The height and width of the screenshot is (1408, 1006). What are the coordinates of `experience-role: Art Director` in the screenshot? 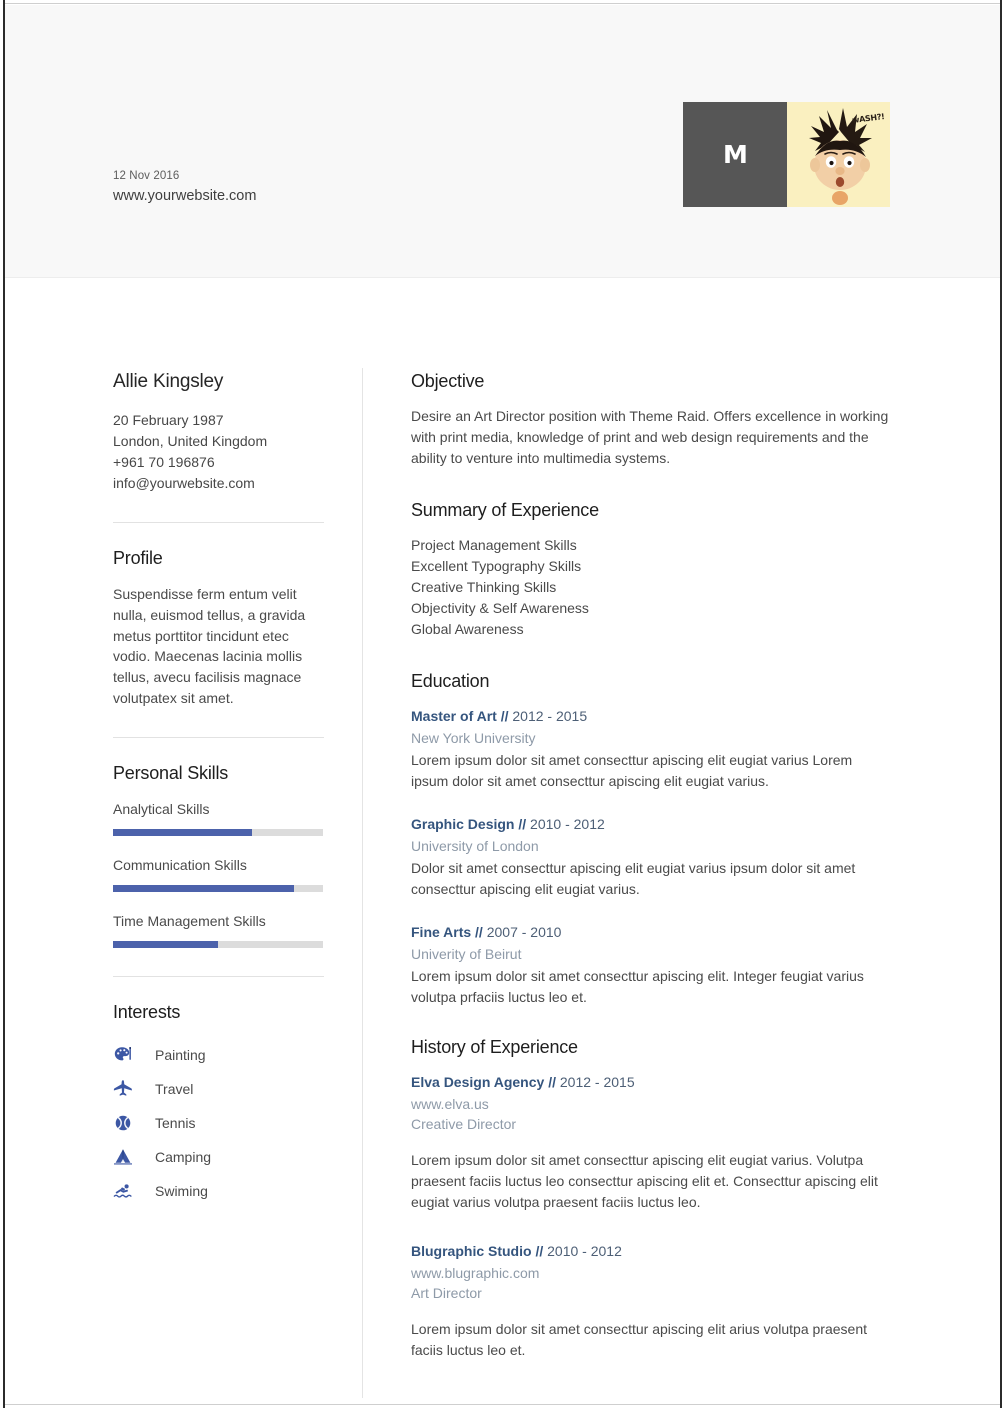 It's located at (446, 1292).